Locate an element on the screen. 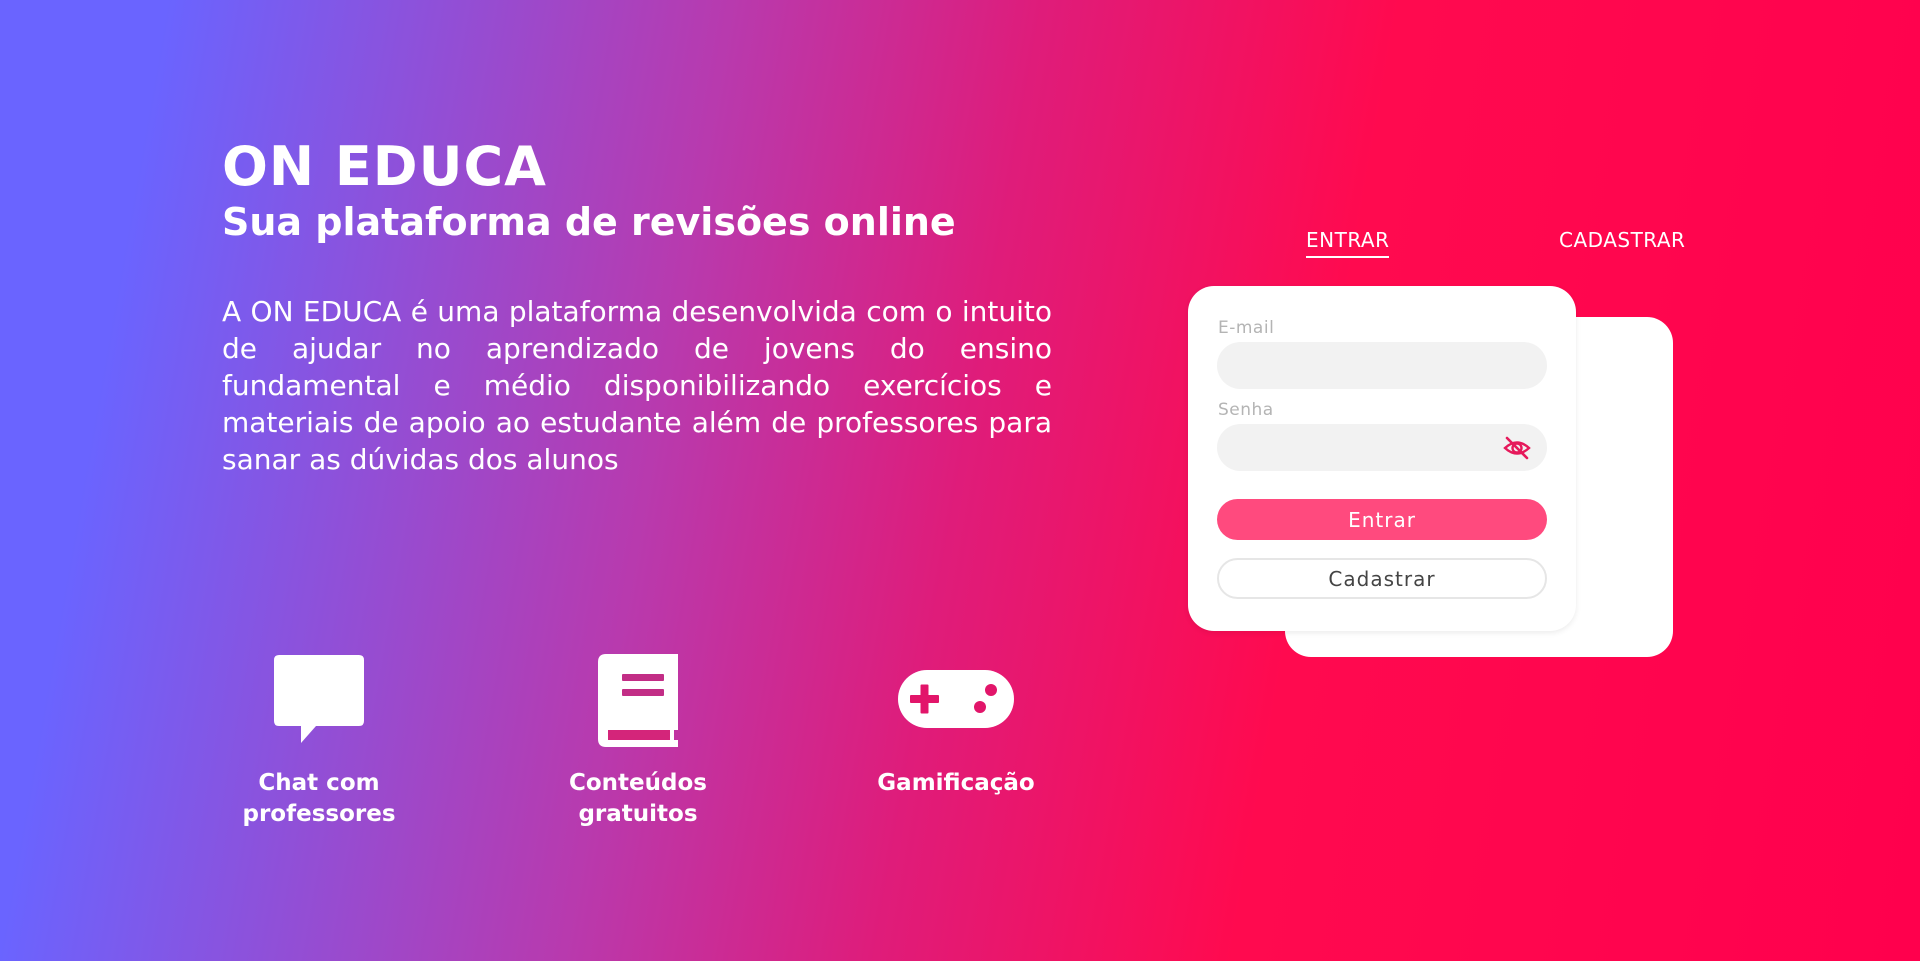  feature-gamification: Gamificação is located at coordinates (956, 724).